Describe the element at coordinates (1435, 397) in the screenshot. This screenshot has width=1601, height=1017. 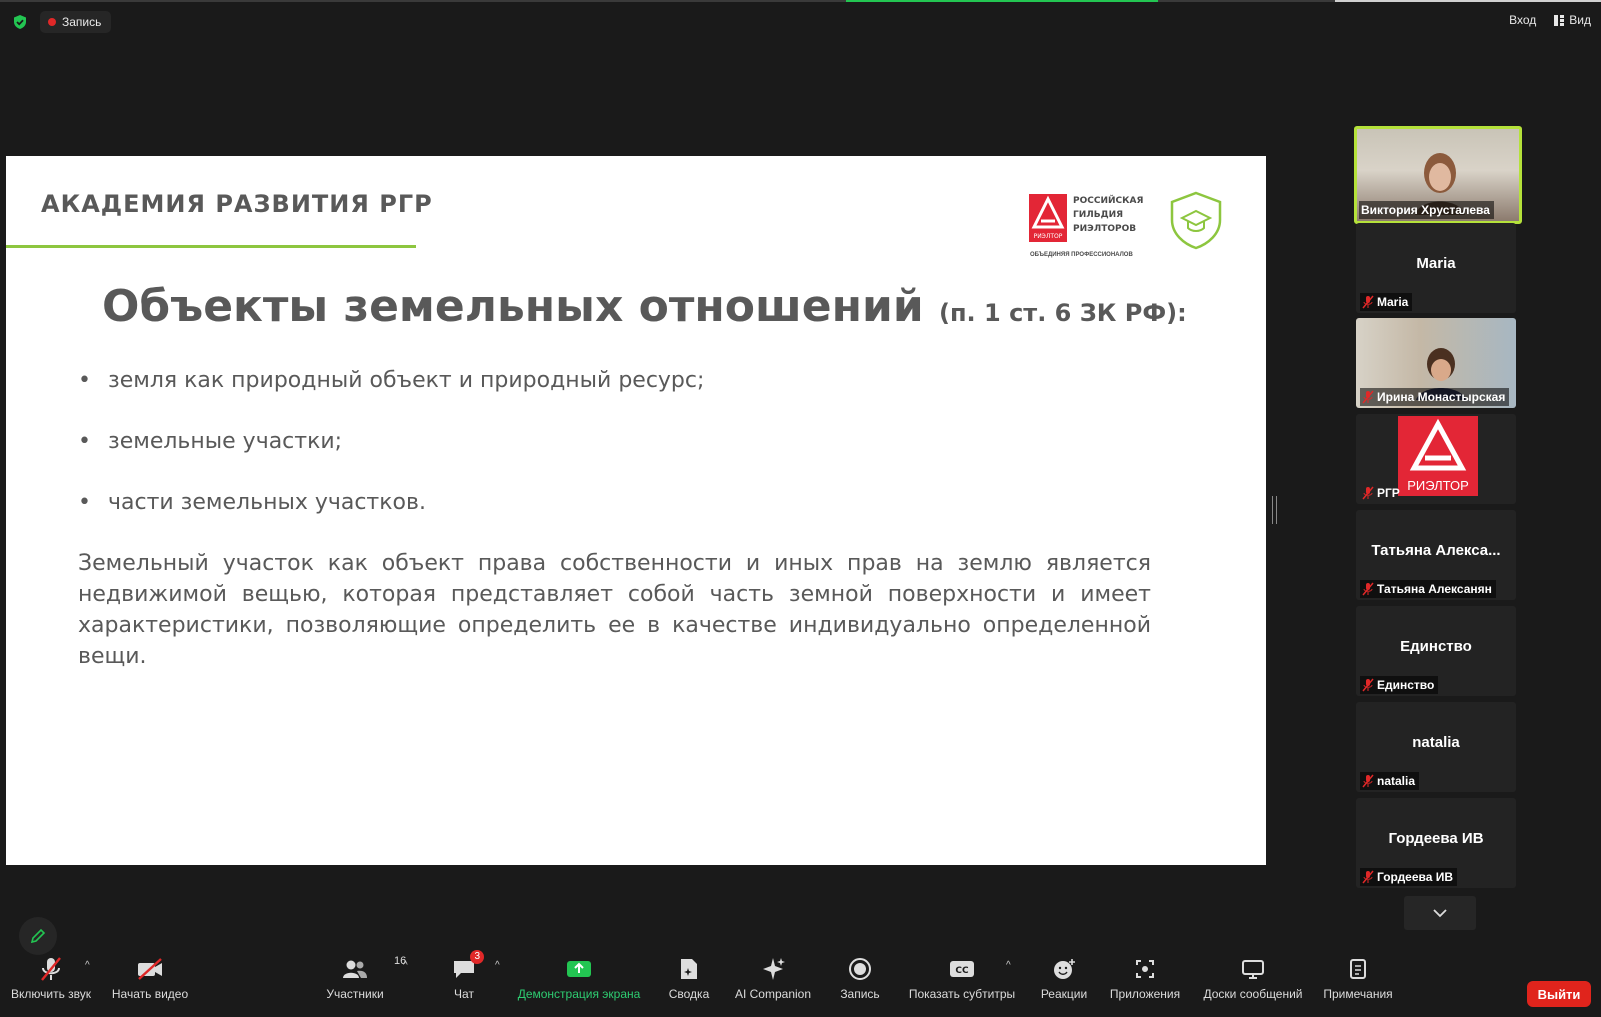
I see `participant-name-label: Ирина Монастырская` at that location.